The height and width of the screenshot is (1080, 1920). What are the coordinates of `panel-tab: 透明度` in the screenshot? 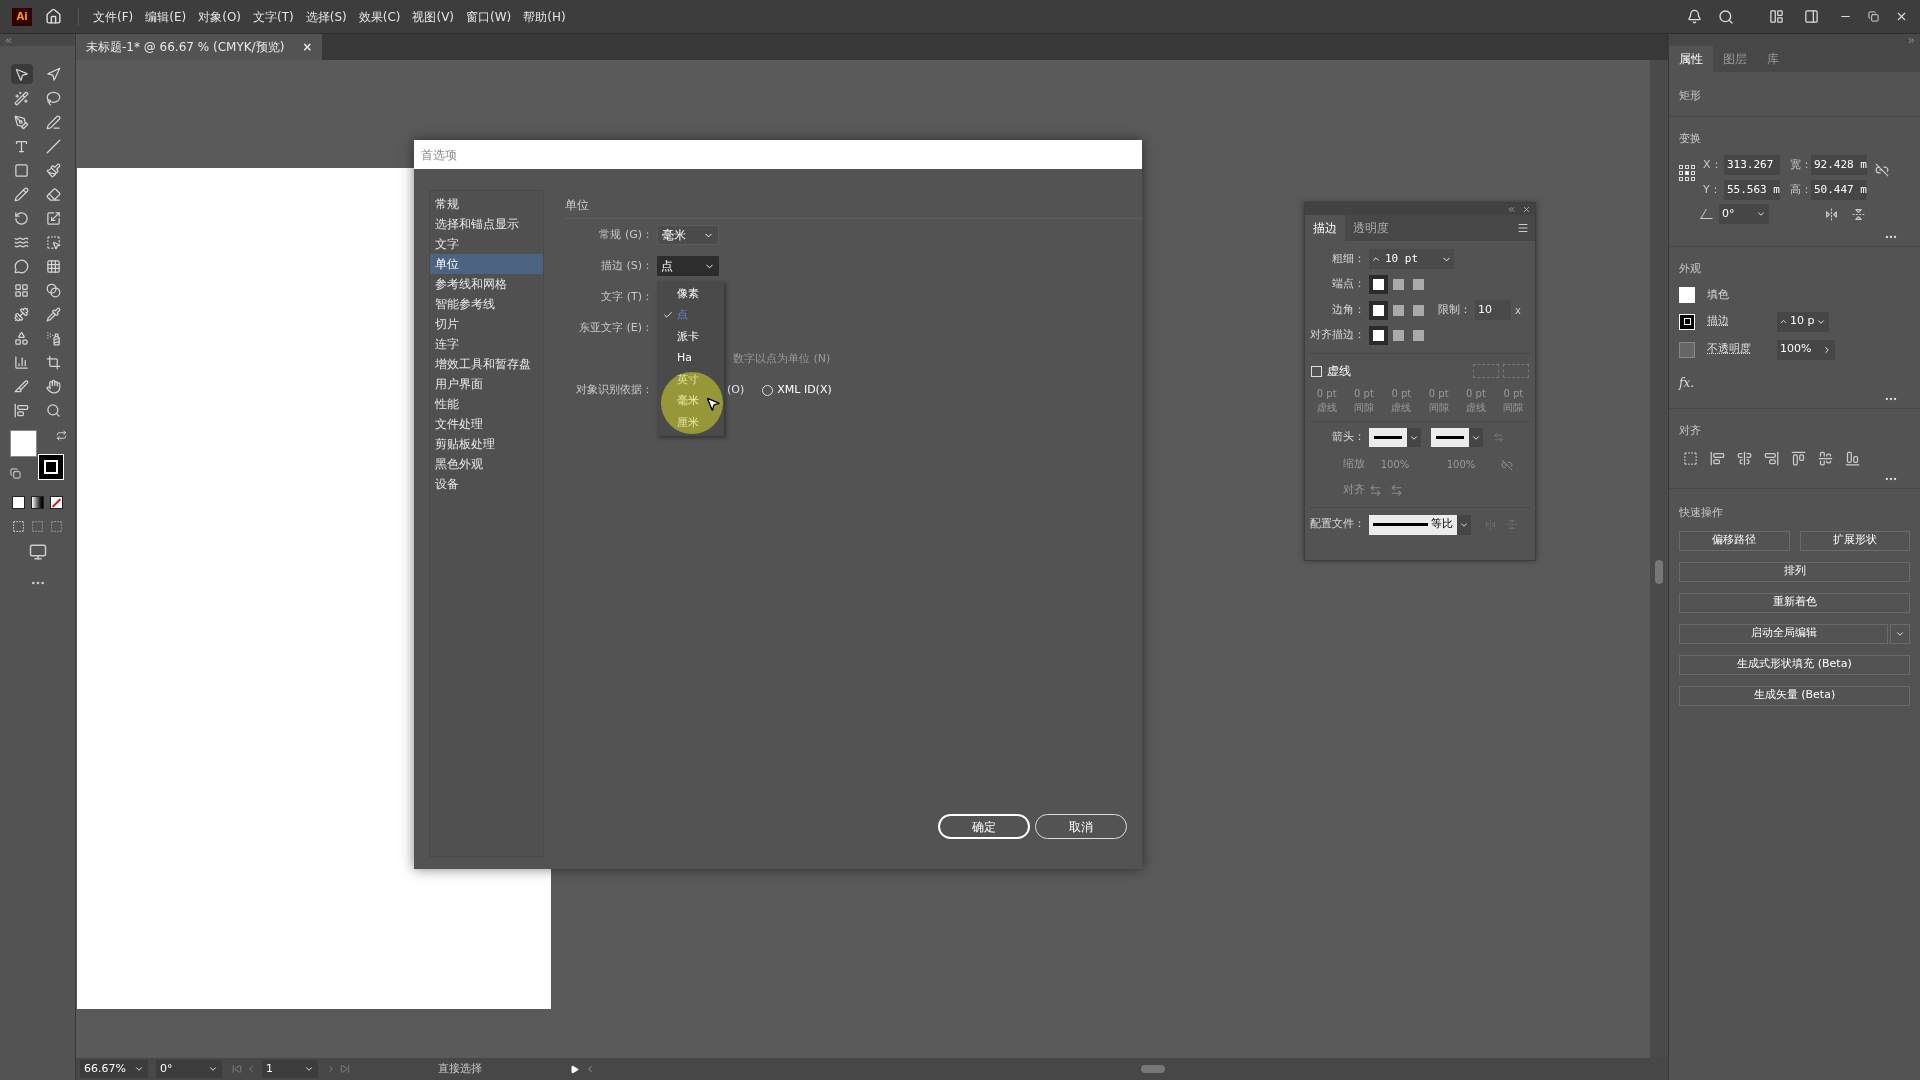 It's located at (1371, 228).